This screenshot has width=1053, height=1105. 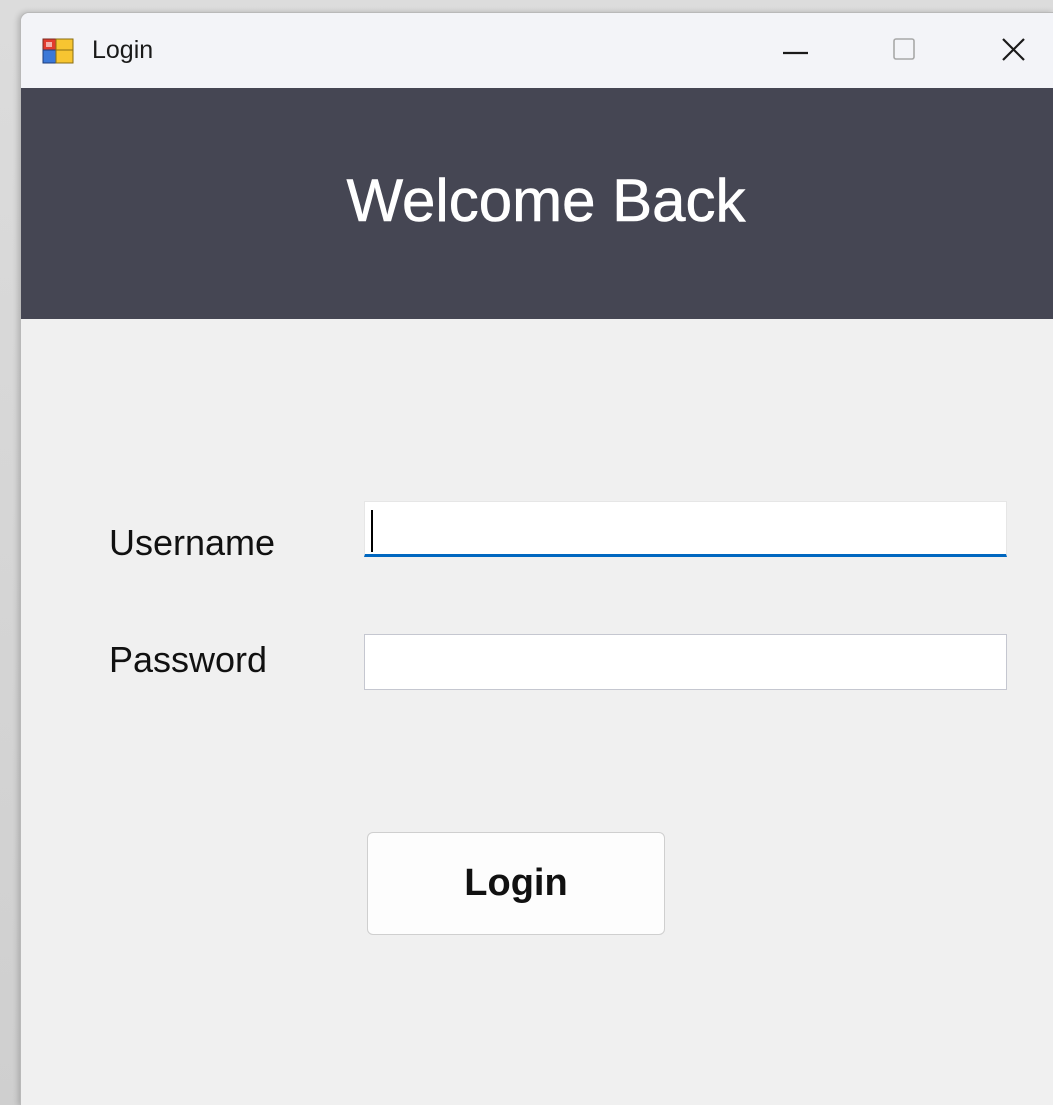 I want to click on close-icon, so click(x=1013, y=49).